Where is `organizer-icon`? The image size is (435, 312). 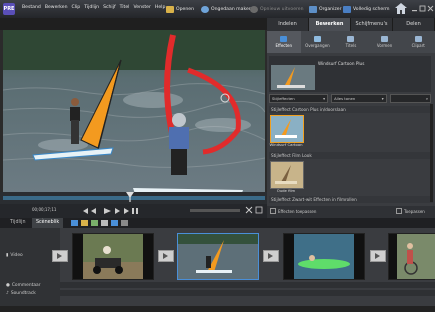
organizer-icon is located at coordinates (313, 9).